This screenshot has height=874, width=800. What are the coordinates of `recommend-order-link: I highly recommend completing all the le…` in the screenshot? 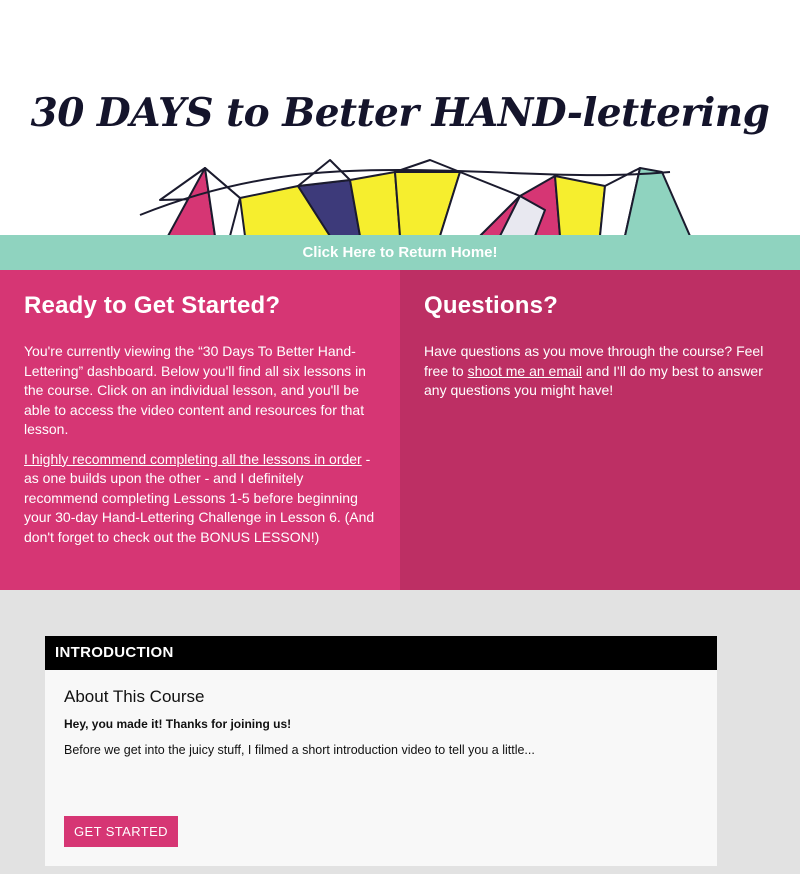 It's located at (193, 459).